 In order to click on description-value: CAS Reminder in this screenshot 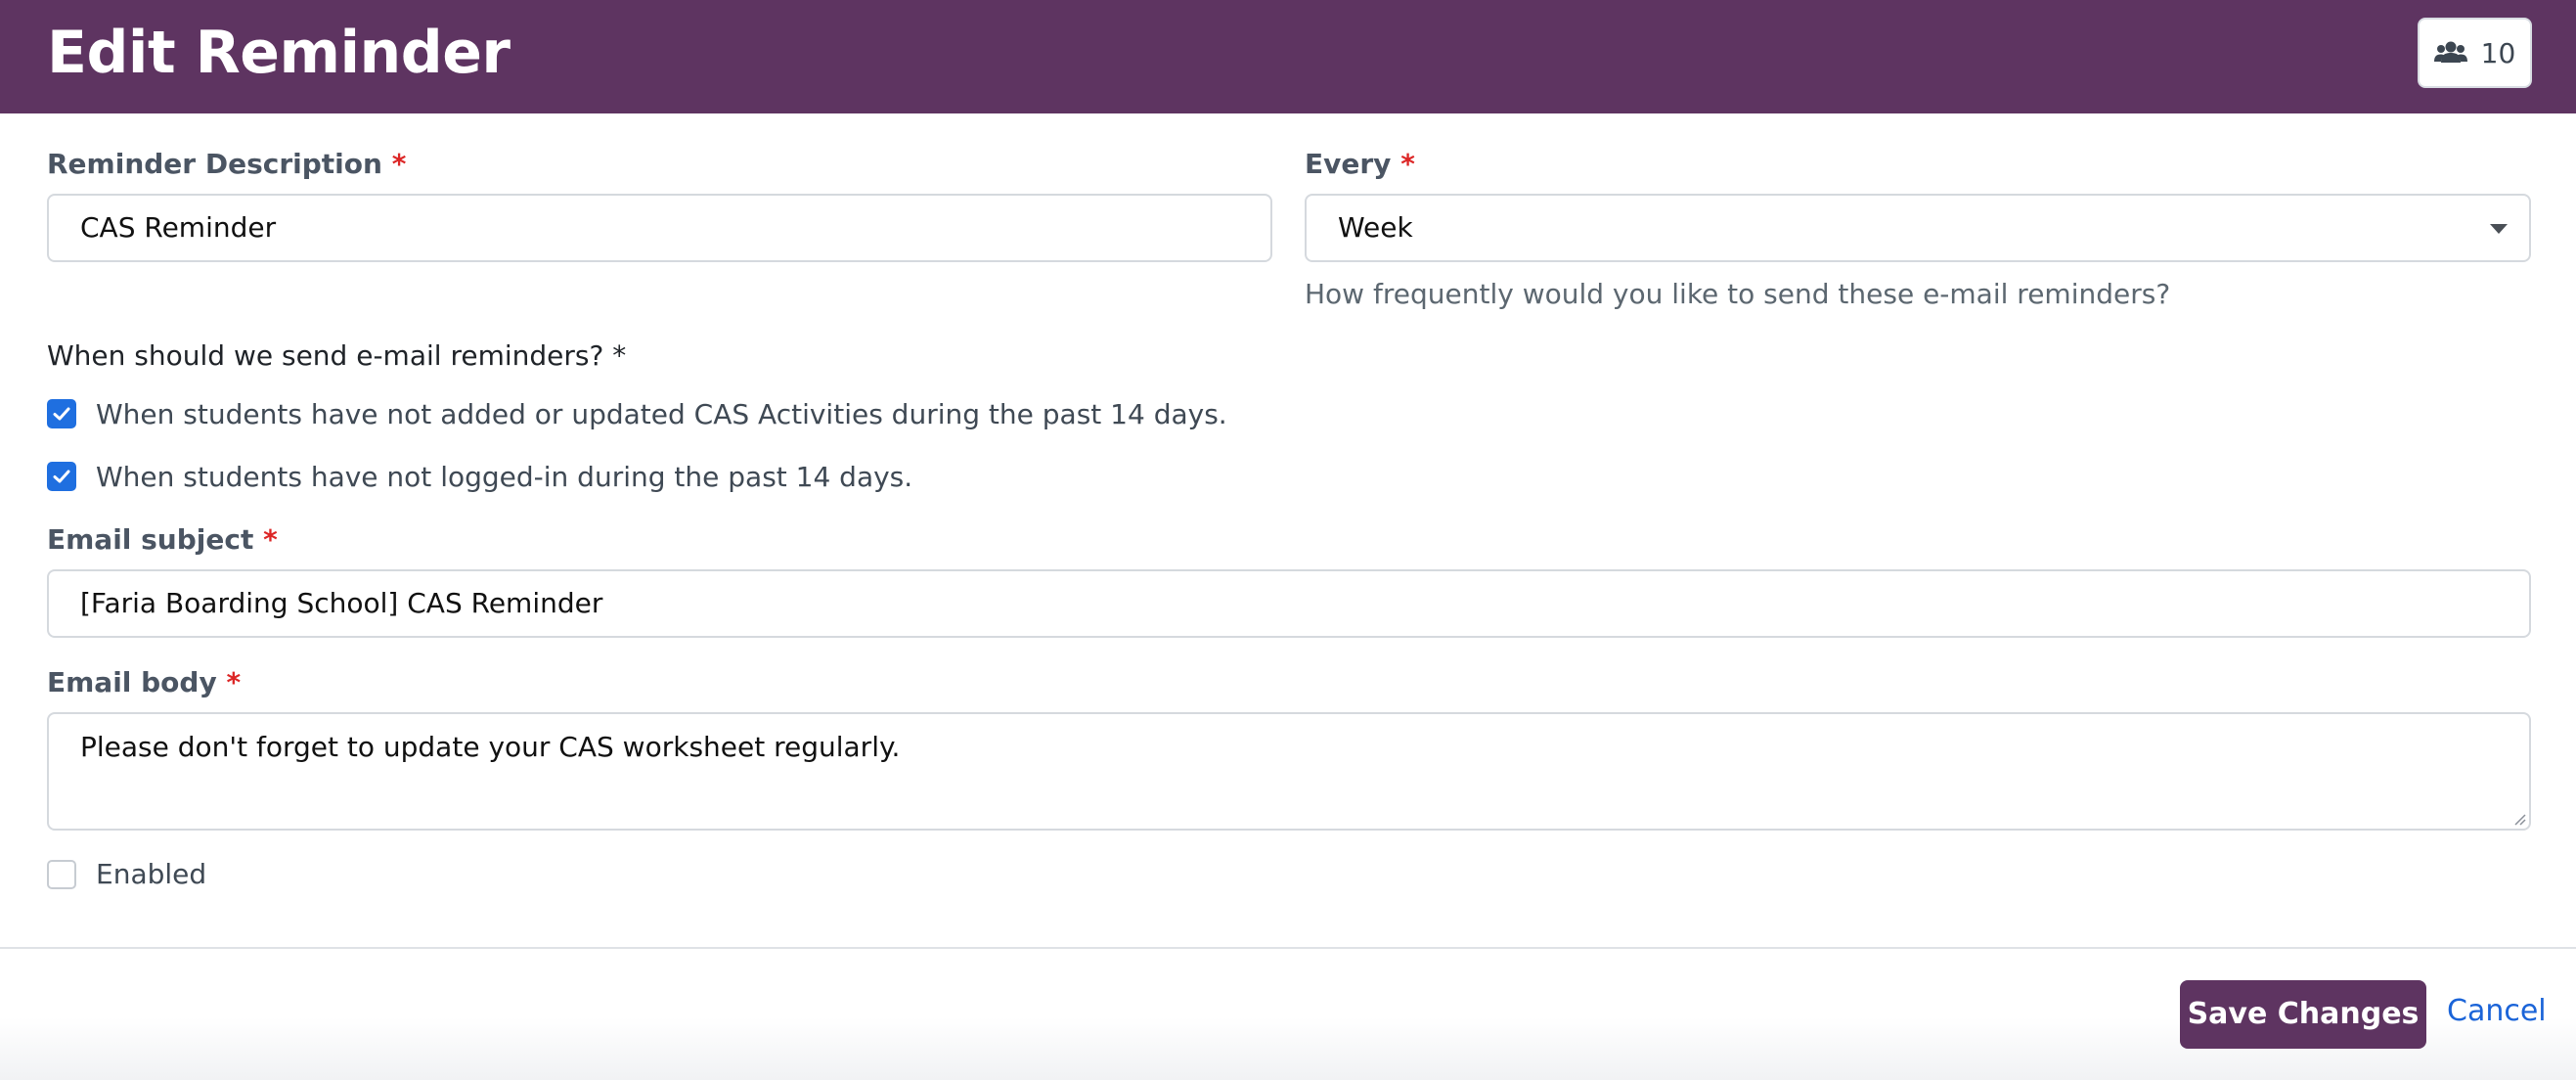, I will do `click(178, 227)`.